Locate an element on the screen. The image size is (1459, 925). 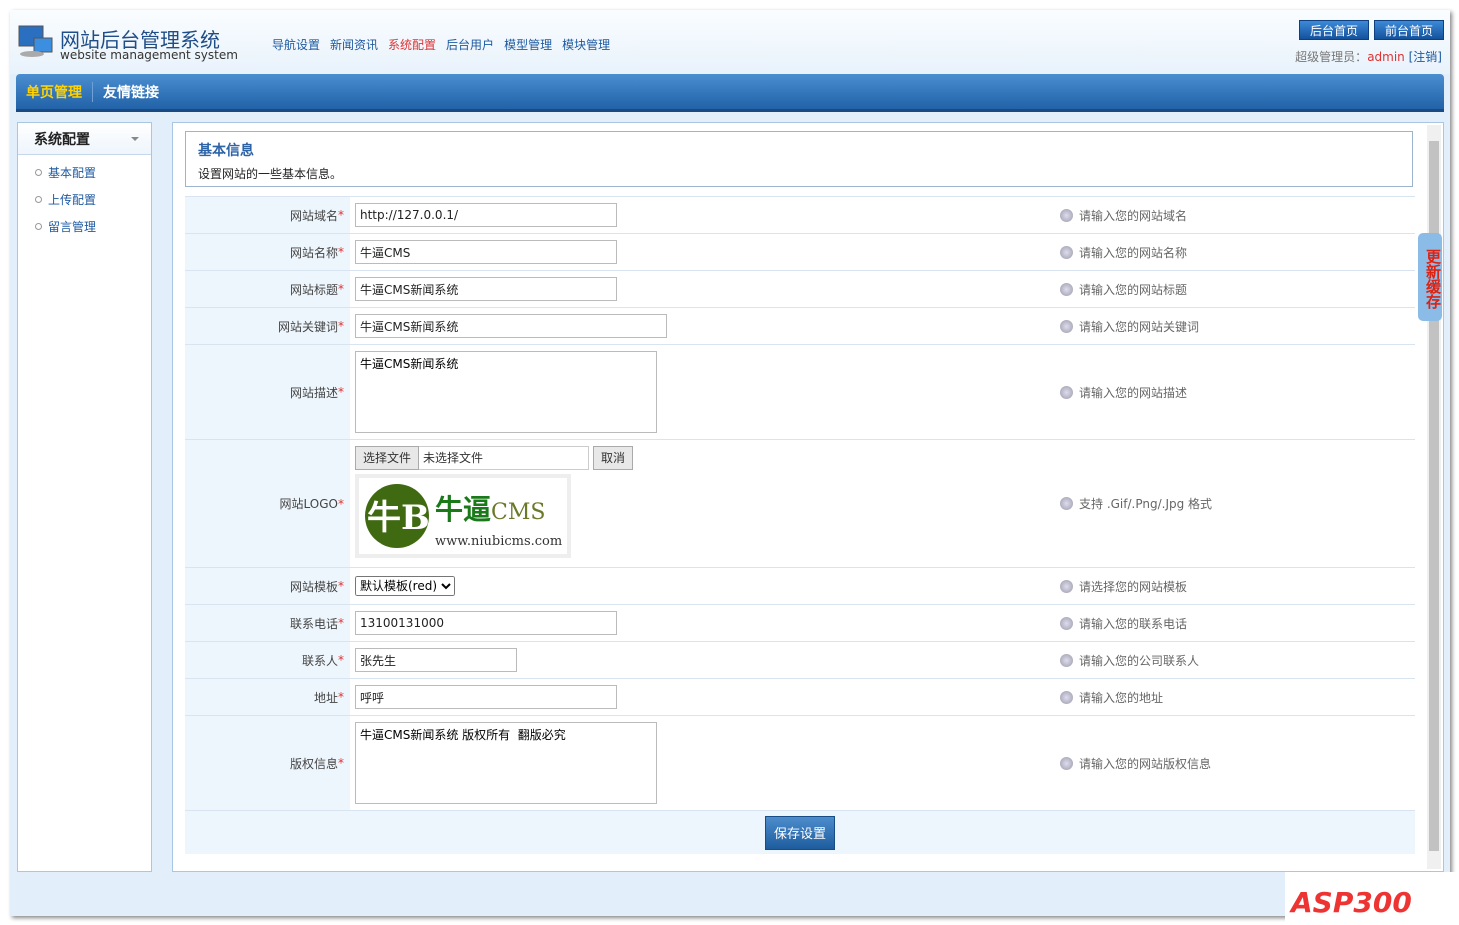
computer-logo-icon is located at coordinates (35, 41).